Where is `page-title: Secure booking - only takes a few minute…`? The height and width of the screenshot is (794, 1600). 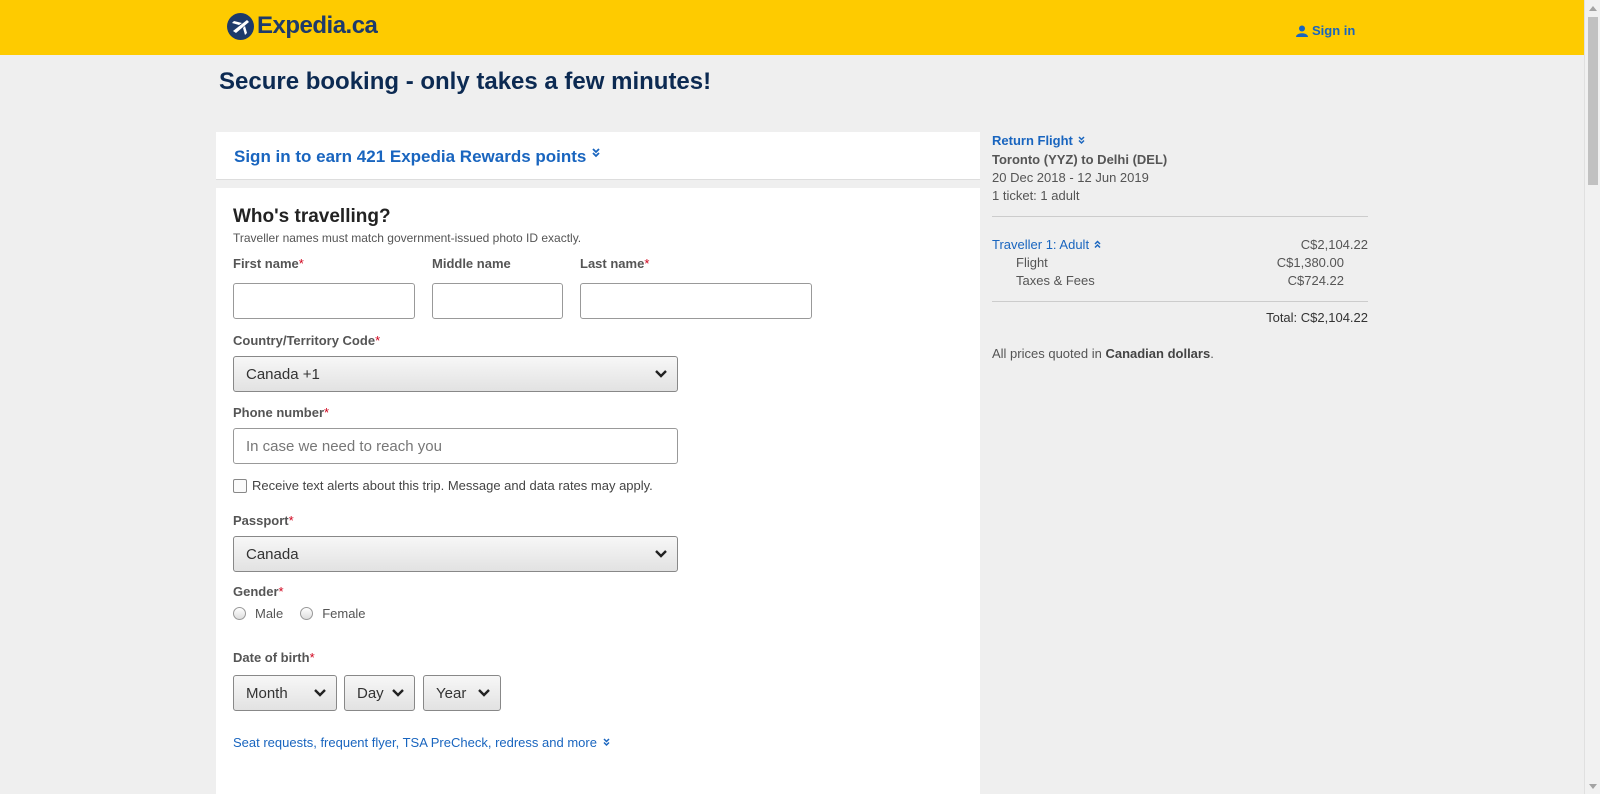
page-title: Secure booking - only takes a few minute… is located at coordinates (465, 81).